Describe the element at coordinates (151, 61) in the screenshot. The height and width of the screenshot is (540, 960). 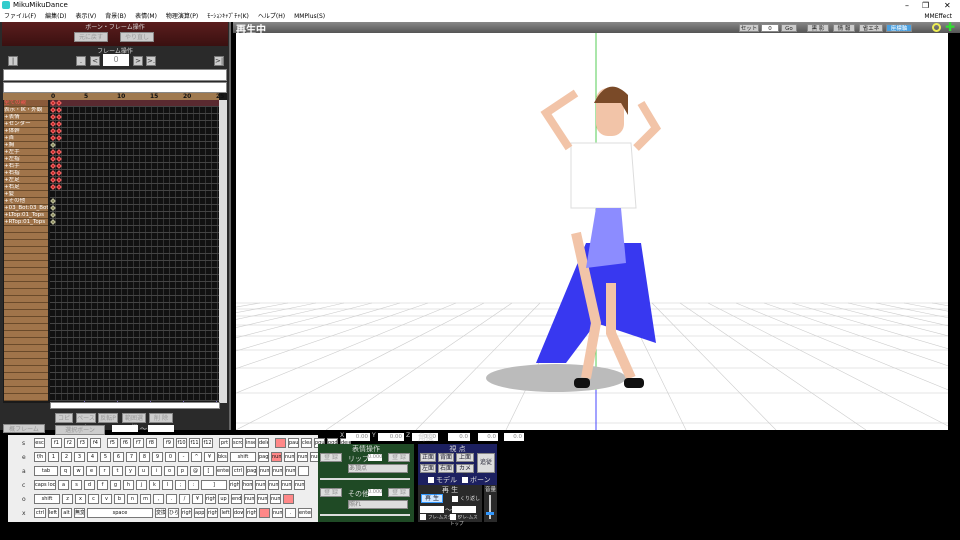
I see `next-key-button: >.` at that location.